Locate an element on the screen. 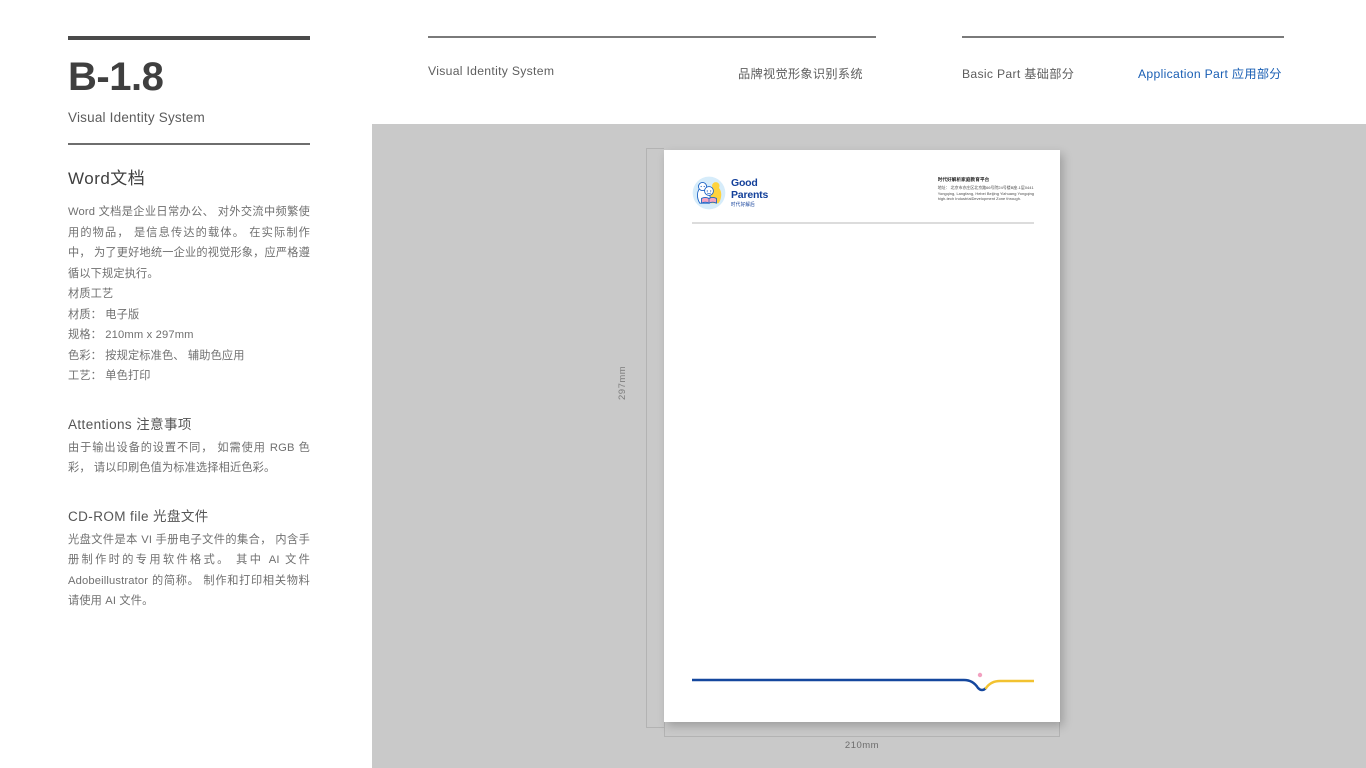 The image size is (1366, 768). wordmark-line-1: Good is located at coordinates (744, 183).